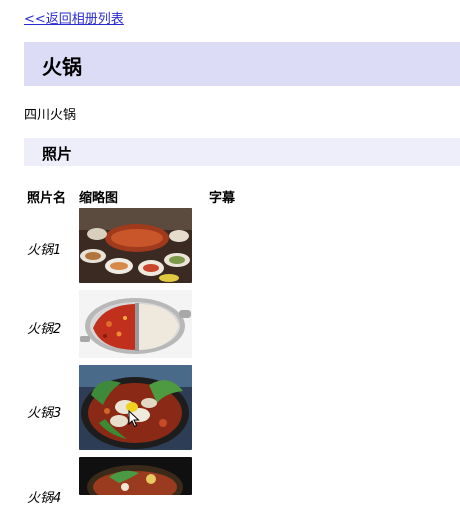  I want to click on photo-name-2: 火锅2, so click(44, 329).